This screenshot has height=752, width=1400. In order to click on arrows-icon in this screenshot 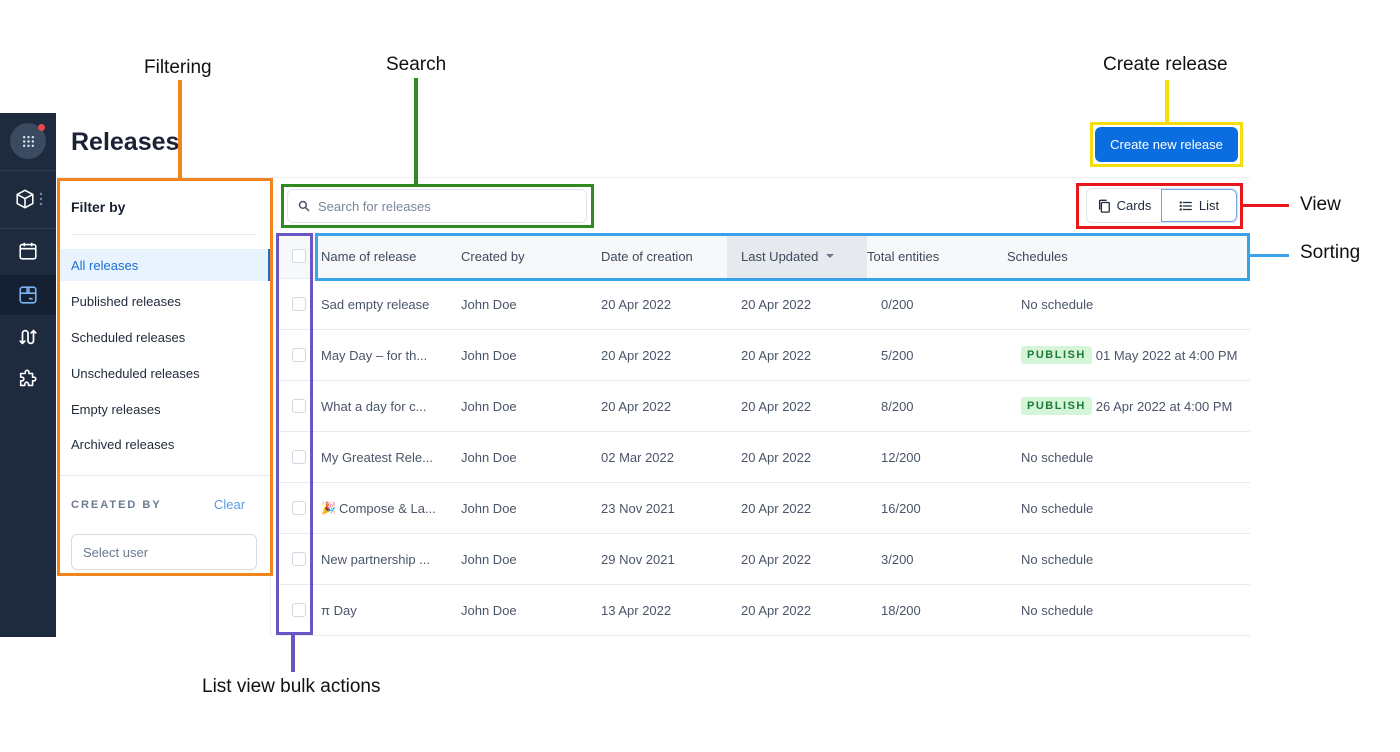, I will do `click(28, 337)`.